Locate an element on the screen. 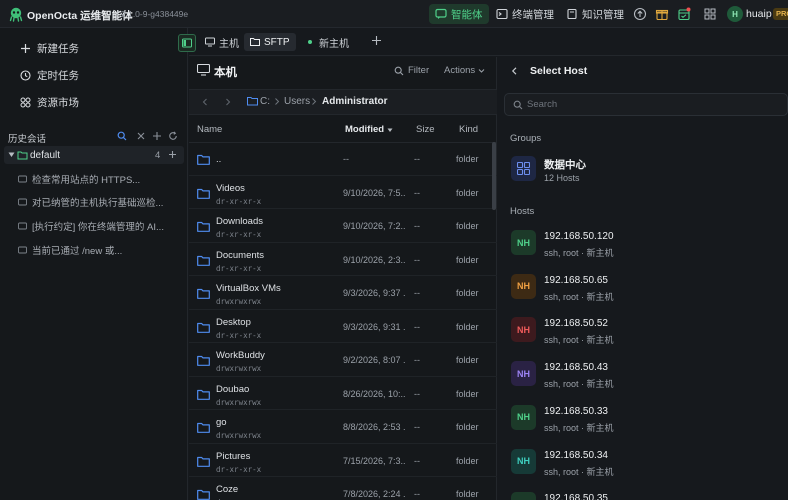 Image resolution: width=788 pixels, height=500 pixels. scrollbar-thumb is located at coordinates (494, 176).